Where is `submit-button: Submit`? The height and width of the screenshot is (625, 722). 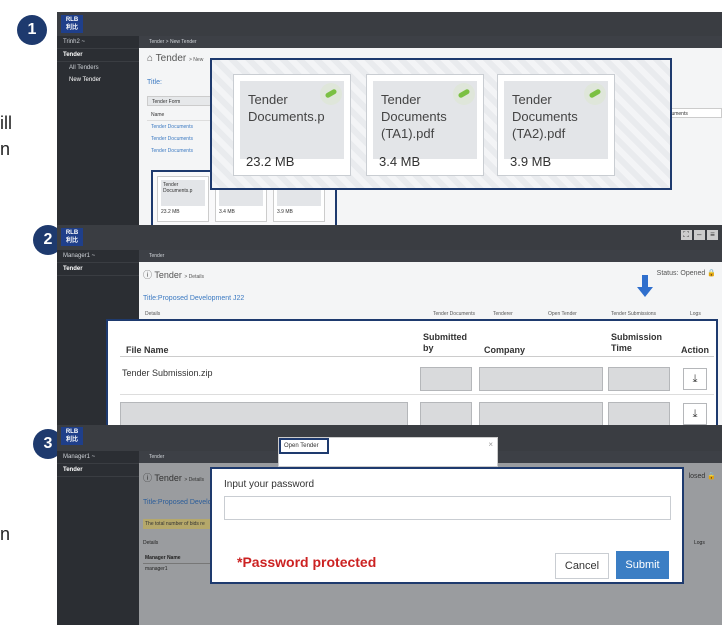
submit-button: Submit is located at coordinates (642, 565).